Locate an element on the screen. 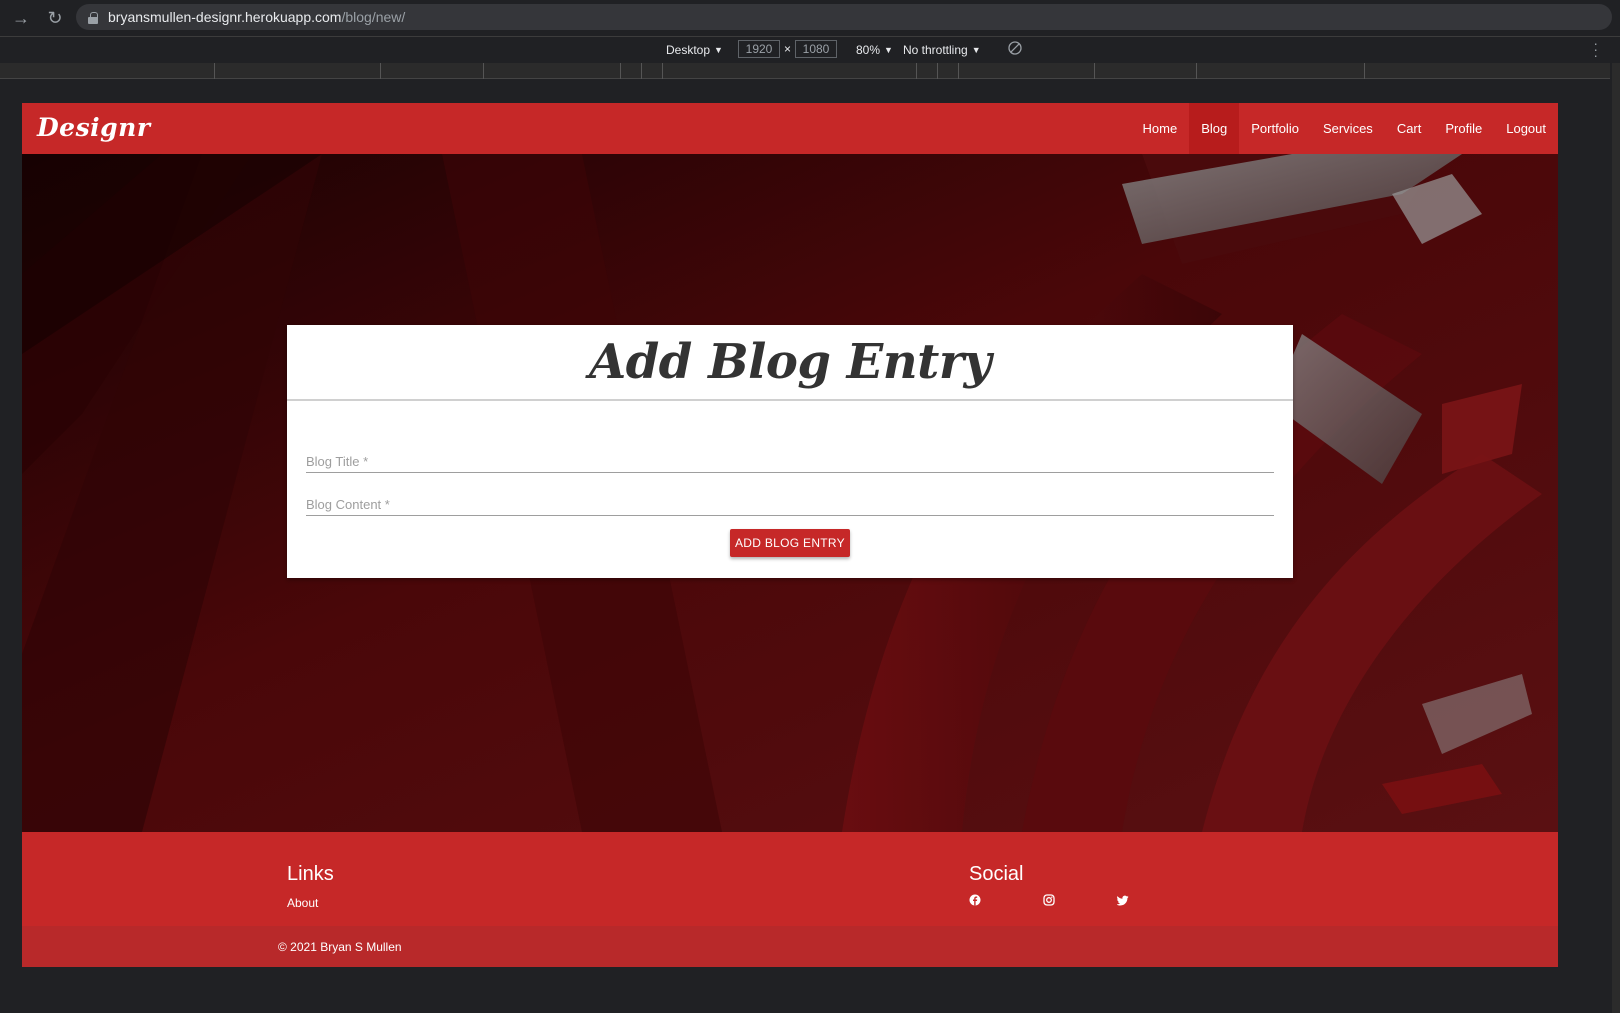 The width and height of the screenshot is (1620, 1013). card-header: Add Blog Entry is located at coordinates (790, 363).